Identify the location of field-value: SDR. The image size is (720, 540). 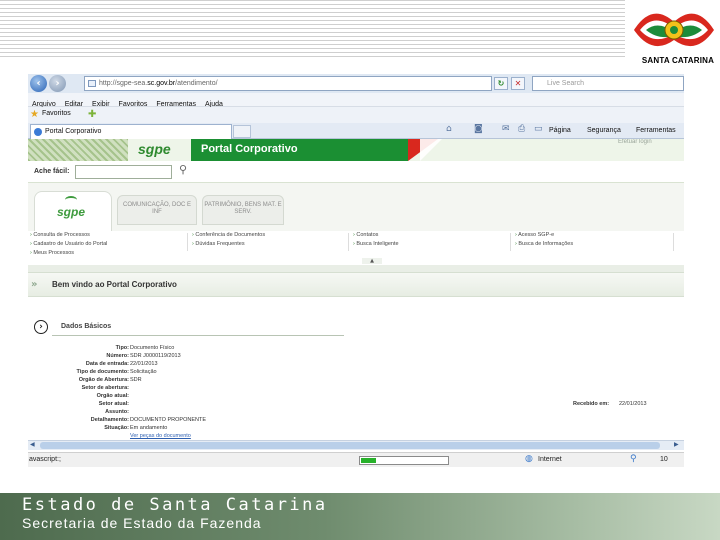
(136, 380).